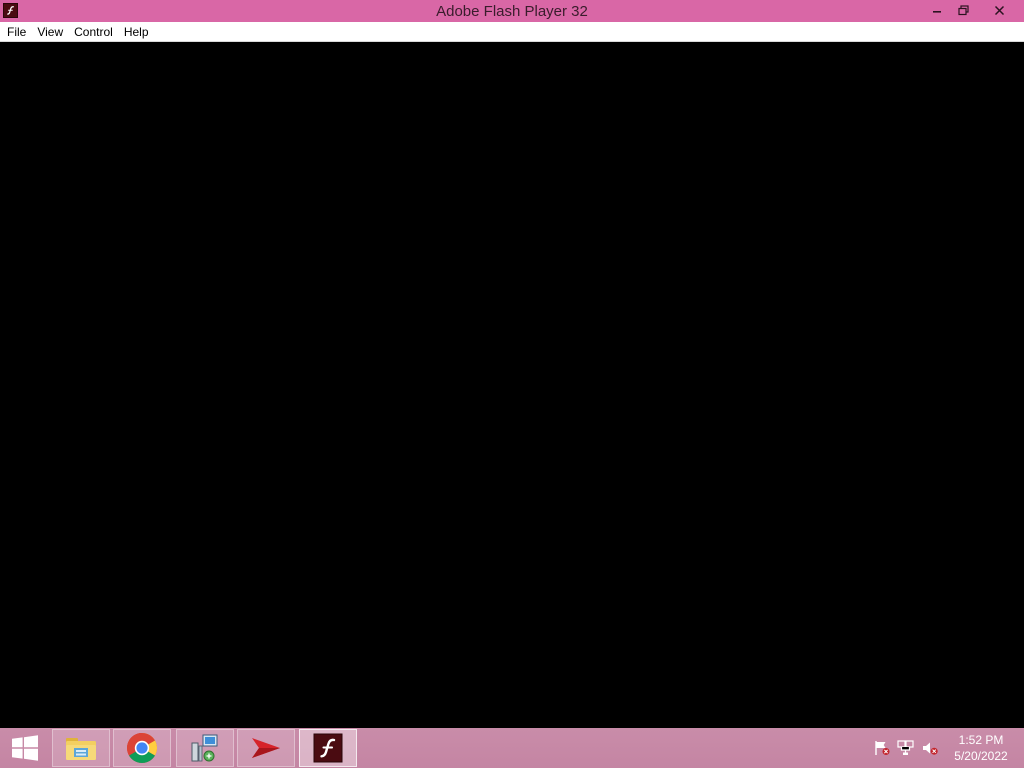 This screenshot has height=768, width=1024. I want to click on taskbar-chrome, so click(142, 748).